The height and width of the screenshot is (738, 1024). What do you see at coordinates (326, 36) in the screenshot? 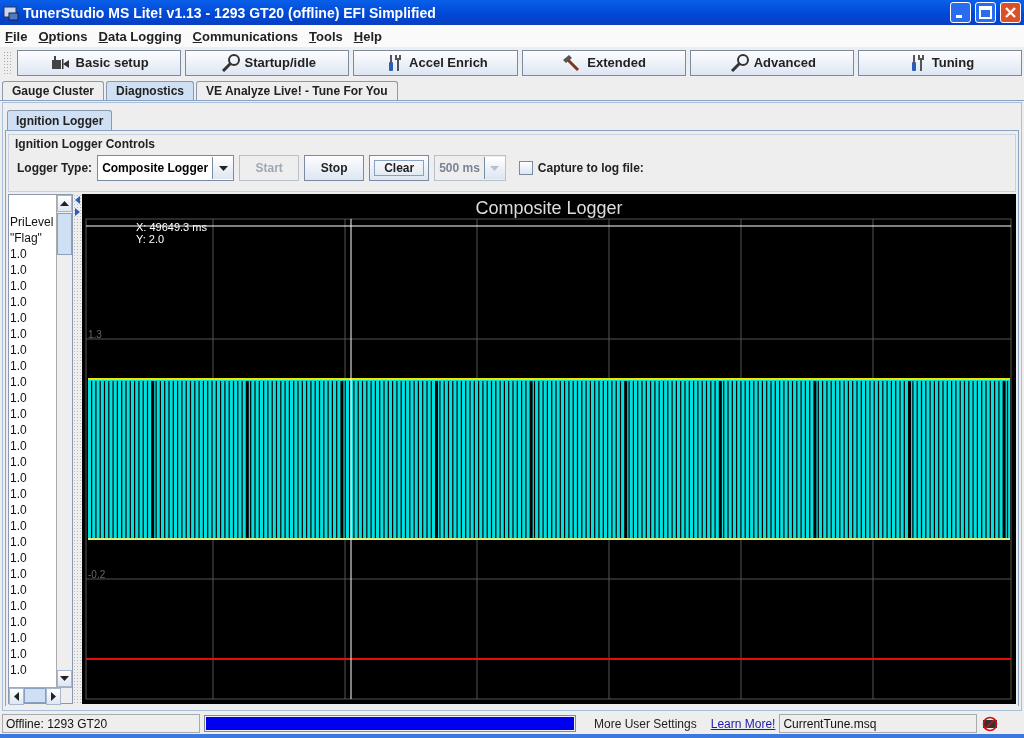
I see `menu-item: Tools` at bounding box center [326, 36].